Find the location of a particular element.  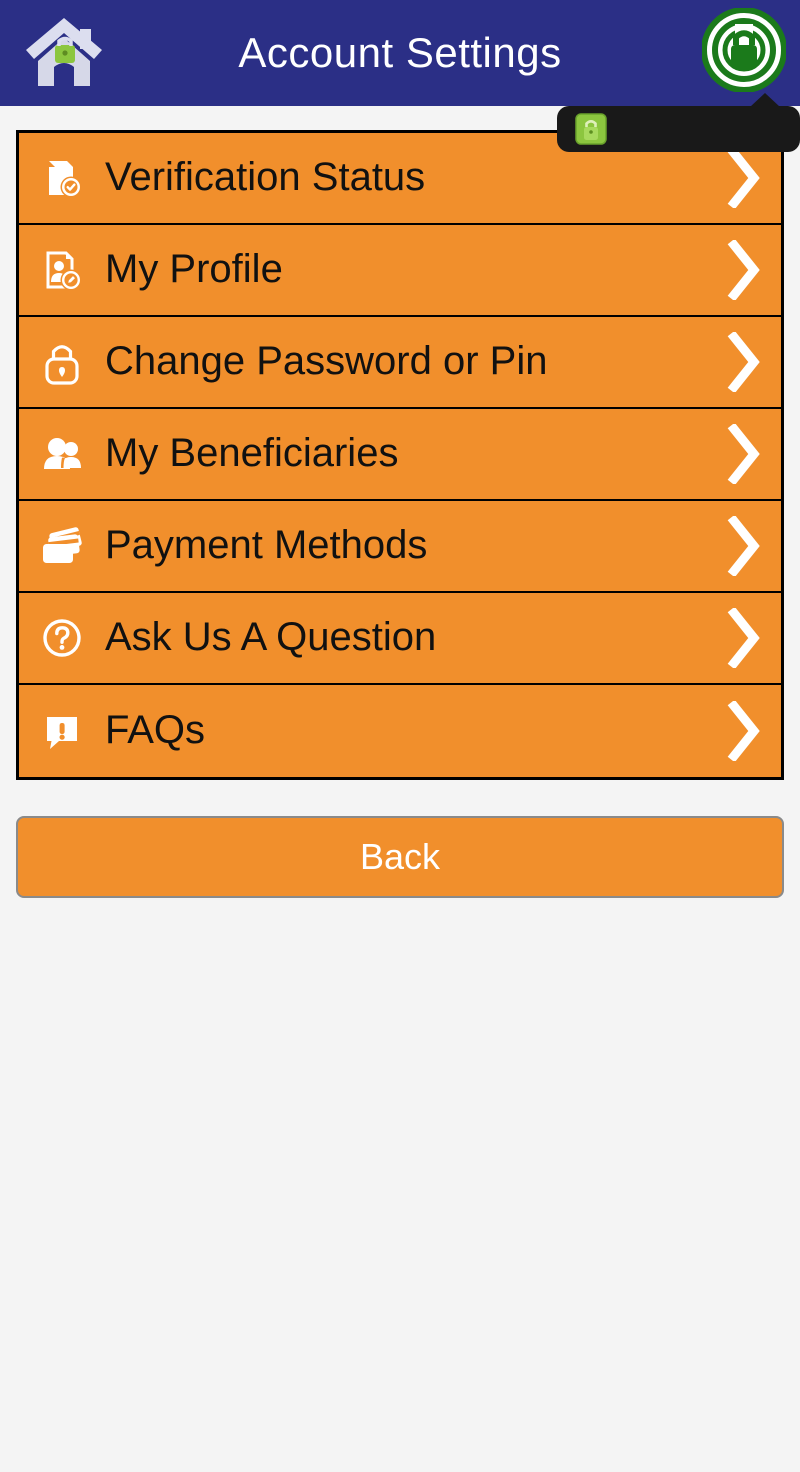

menu-item-label: My Beneficiaries is located at coordinates (252, 453).